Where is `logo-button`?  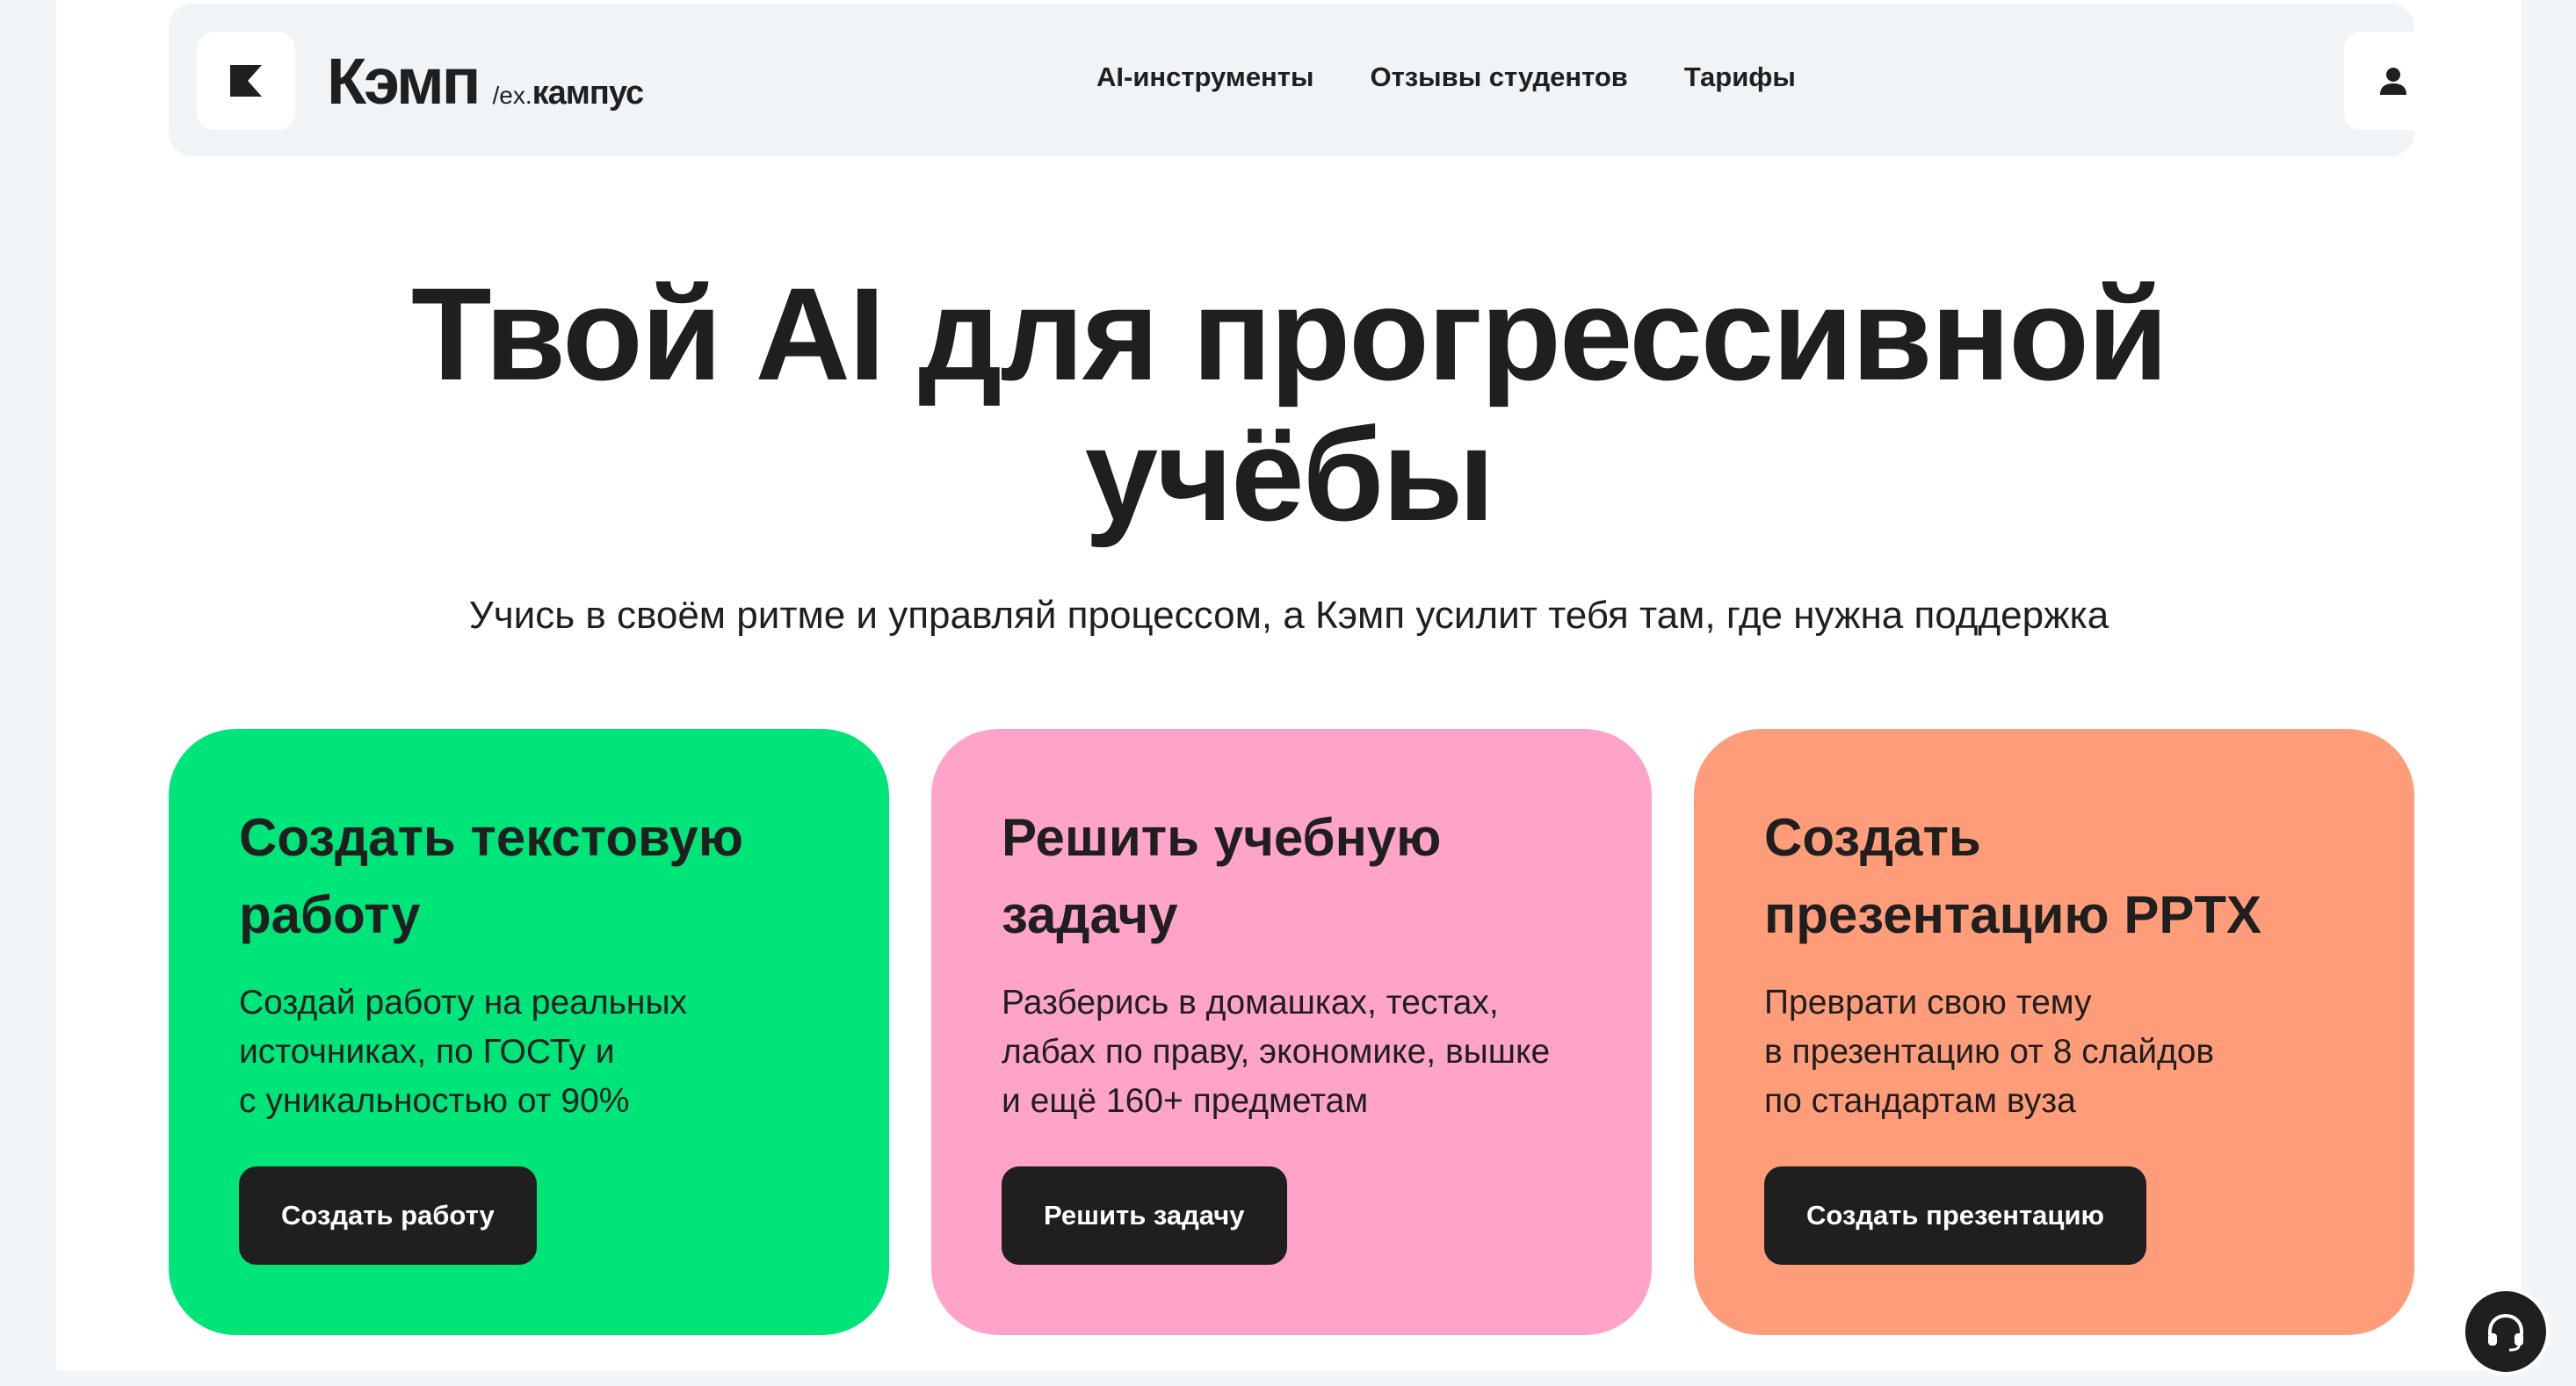 logo-button is located at coordinates (246, 81).